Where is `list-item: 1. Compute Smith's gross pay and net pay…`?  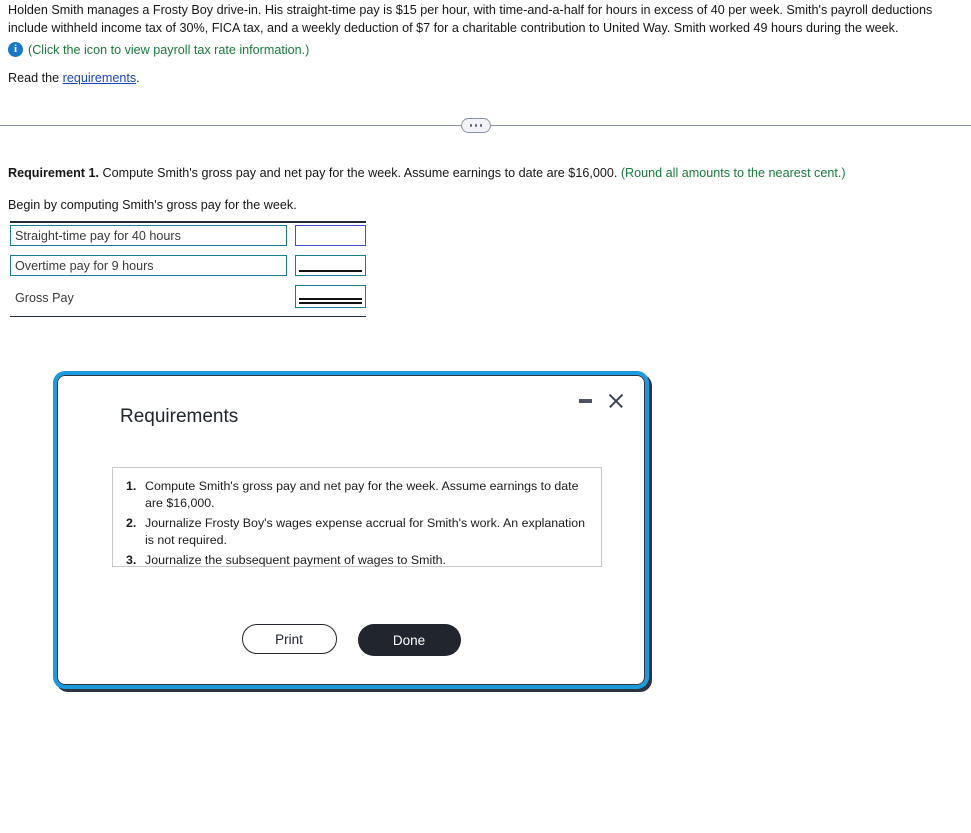
list-item: 1. Compute Smith's gross pay and net pay… is located at coordinates (356, 494).